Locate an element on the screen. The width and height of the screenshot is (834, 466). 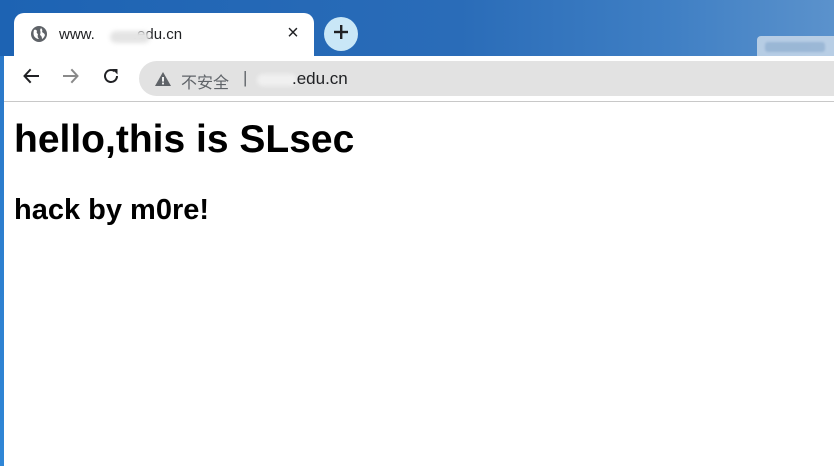
address-bar: 不安全 | .edu.cn is located at coordinates (486, 78).